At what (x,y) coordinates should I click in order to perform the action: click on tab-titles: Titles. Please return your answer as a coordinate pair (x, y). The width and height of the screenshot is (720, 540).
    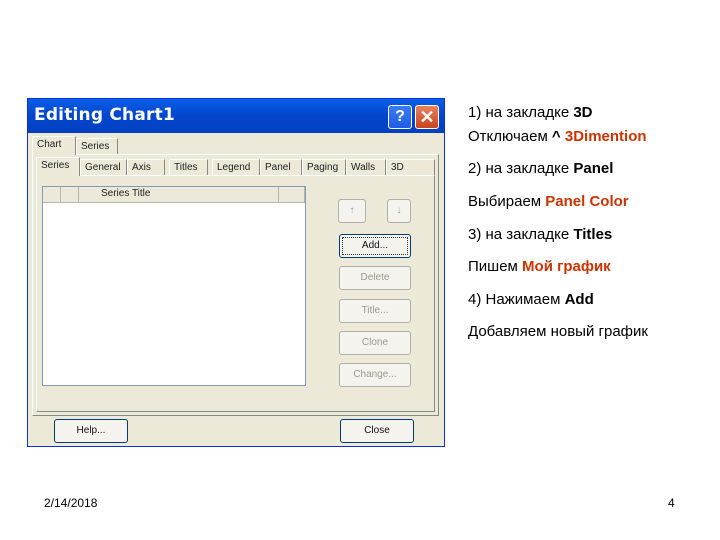
    Looking at the image, I should click on (188, 167).